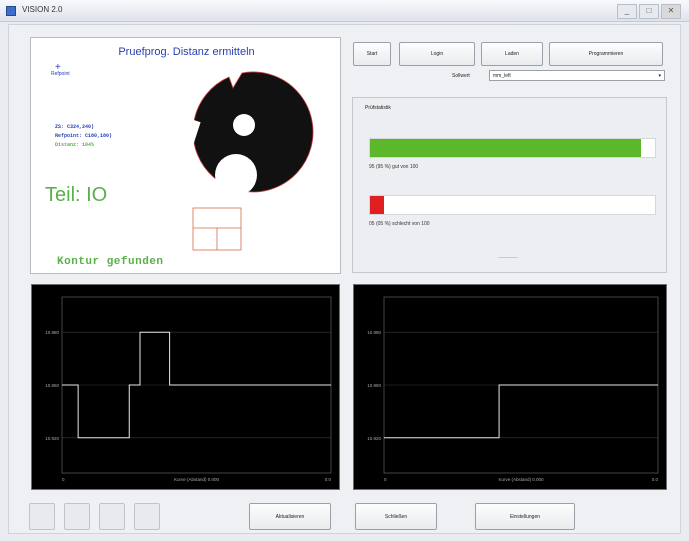  I want to click on part-status: Teil: IO, so click(76, 195).